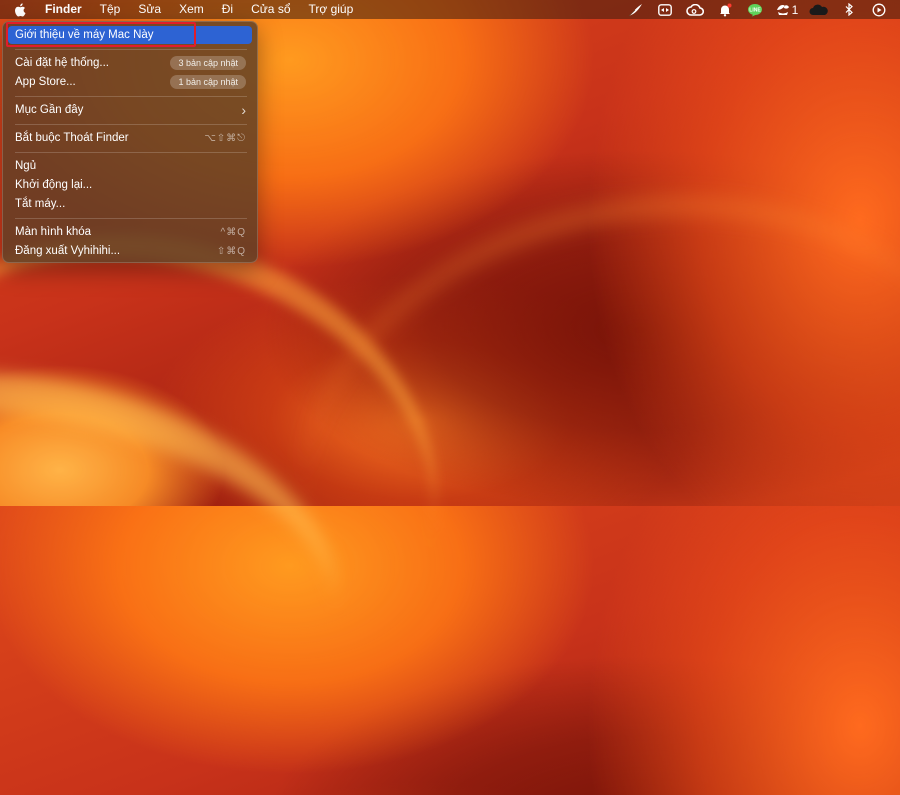 The width and height of the screenshot is (900, 795). Describe the element at coordinates (725, 9) in the screenshot. I see `notification-bell-icon` at that location.